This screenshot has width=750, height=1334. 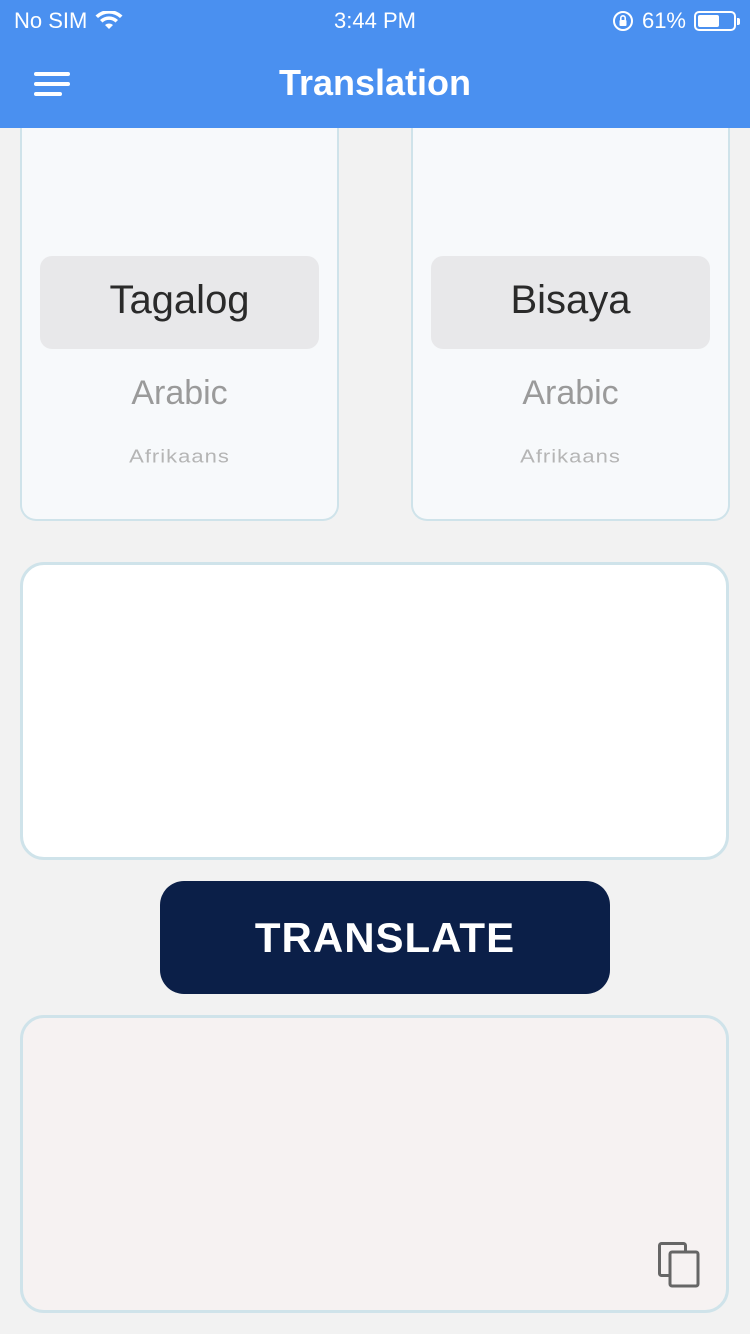 I want to click on picker-option-selected: Tagalog, so click(x=179, y=300).